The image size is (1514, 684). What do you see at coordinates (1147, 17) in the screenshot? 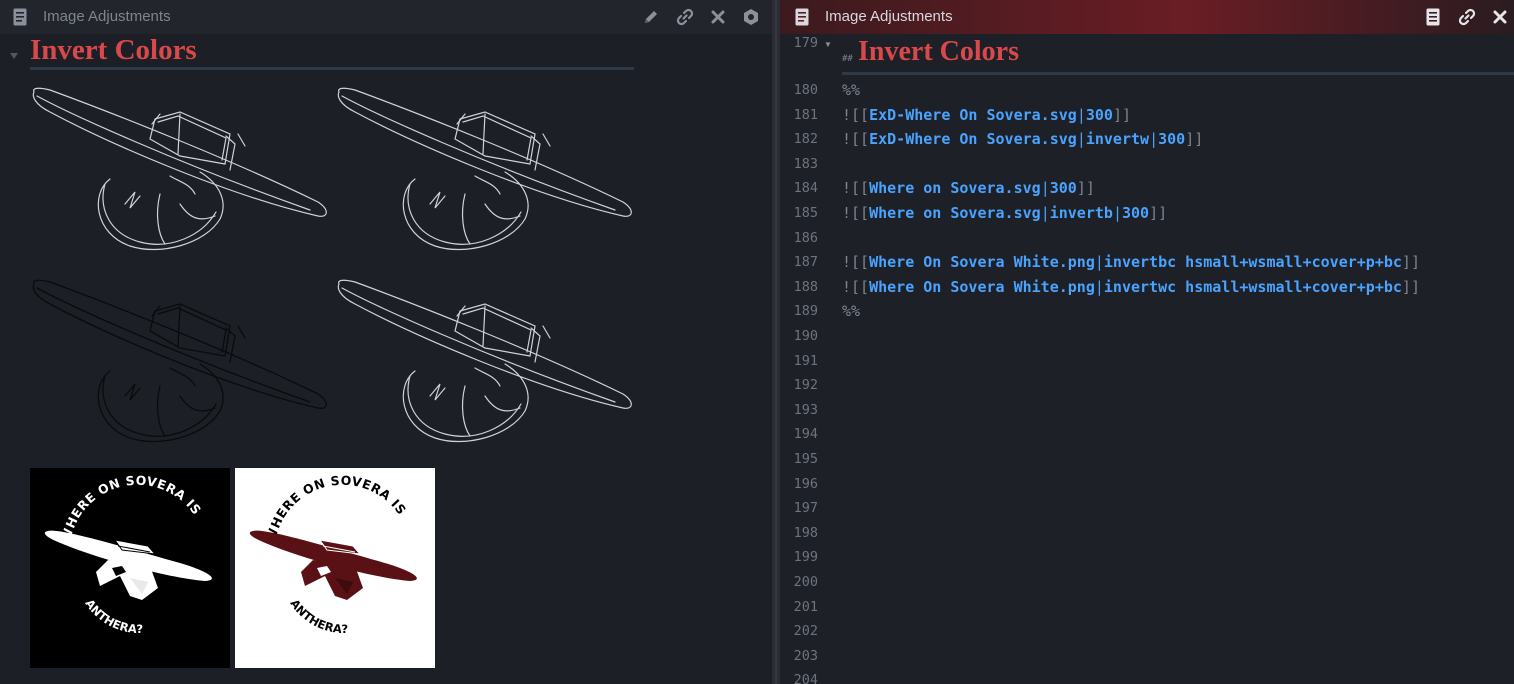
I see `right-pane-header: Image Adjustments` at bounding box center [1147, 17].